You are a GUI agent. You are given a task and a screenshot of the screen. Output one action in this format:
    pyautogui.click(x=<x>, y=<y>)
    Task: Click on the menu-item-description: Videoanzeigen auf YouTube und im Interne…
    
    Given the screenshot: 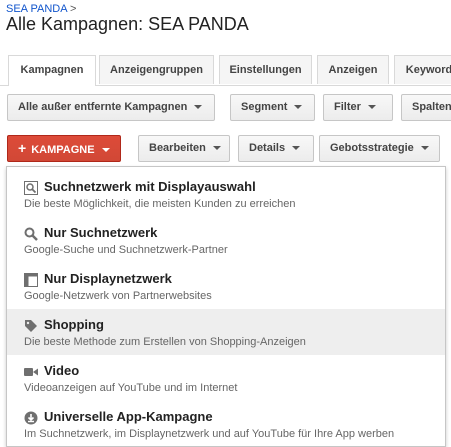 What is the action you would take?
    pyautogui.click(x=131, y=388)
    